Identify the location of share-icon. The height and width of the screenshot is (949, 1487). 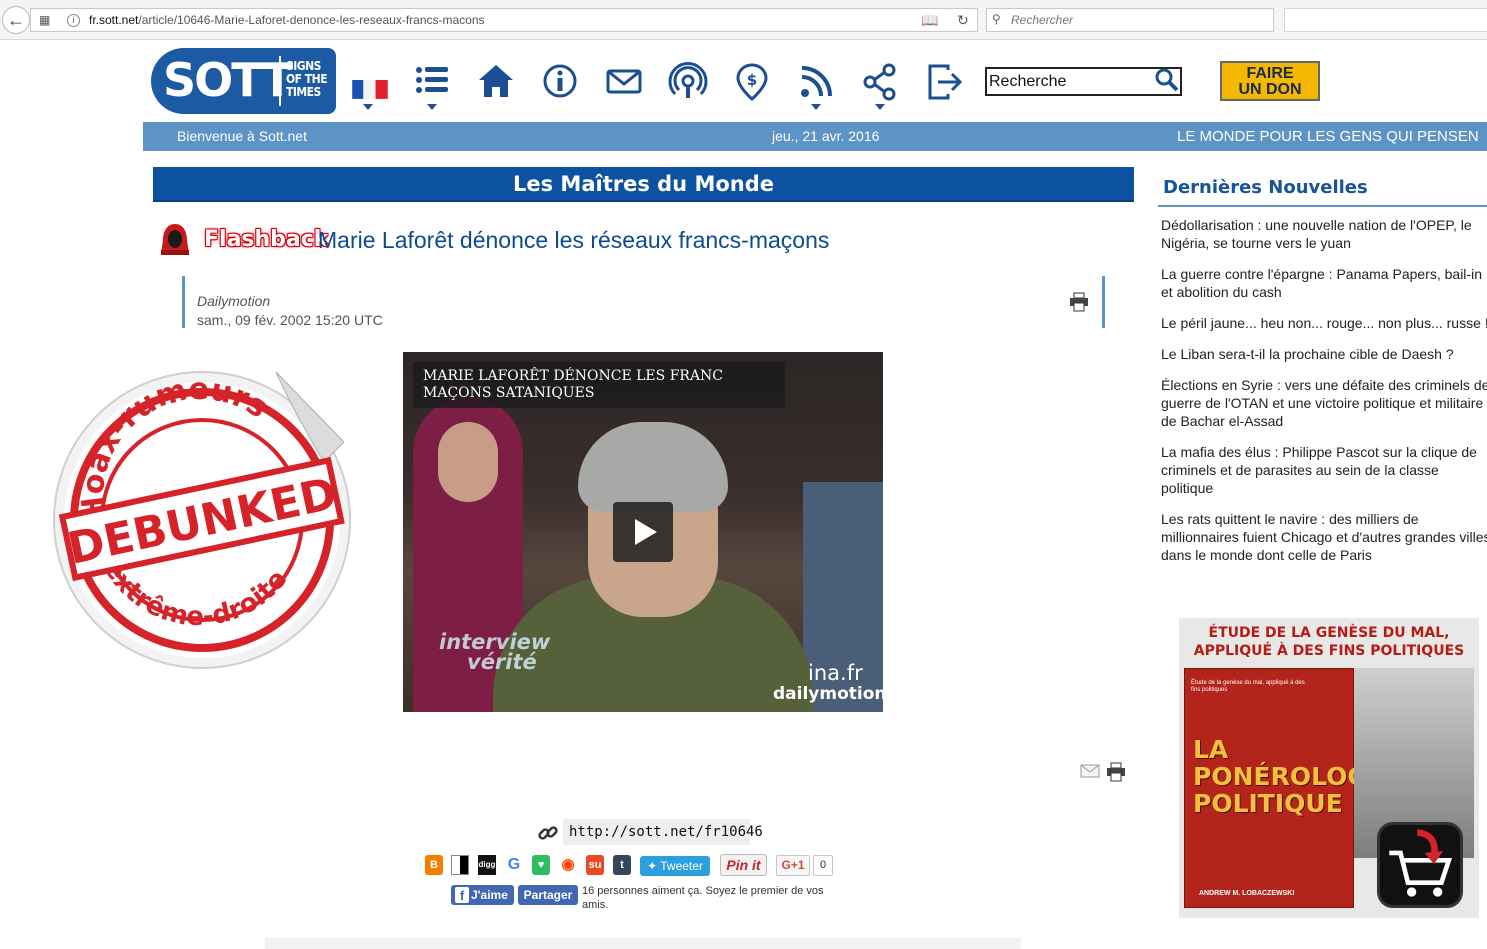
(880, 82).